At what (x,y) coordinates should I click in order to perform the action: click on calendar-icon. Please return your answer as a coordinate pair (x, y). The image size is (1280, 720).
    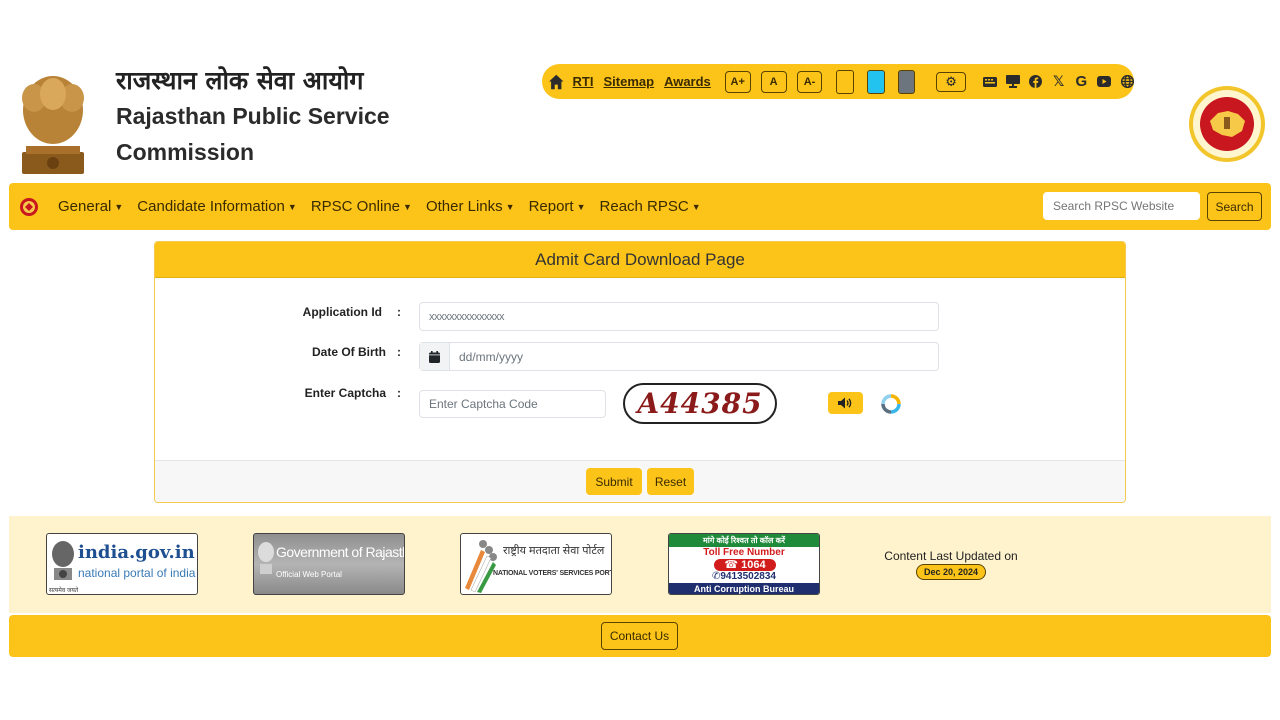
    Looking at the image, I should click on (434, 356).